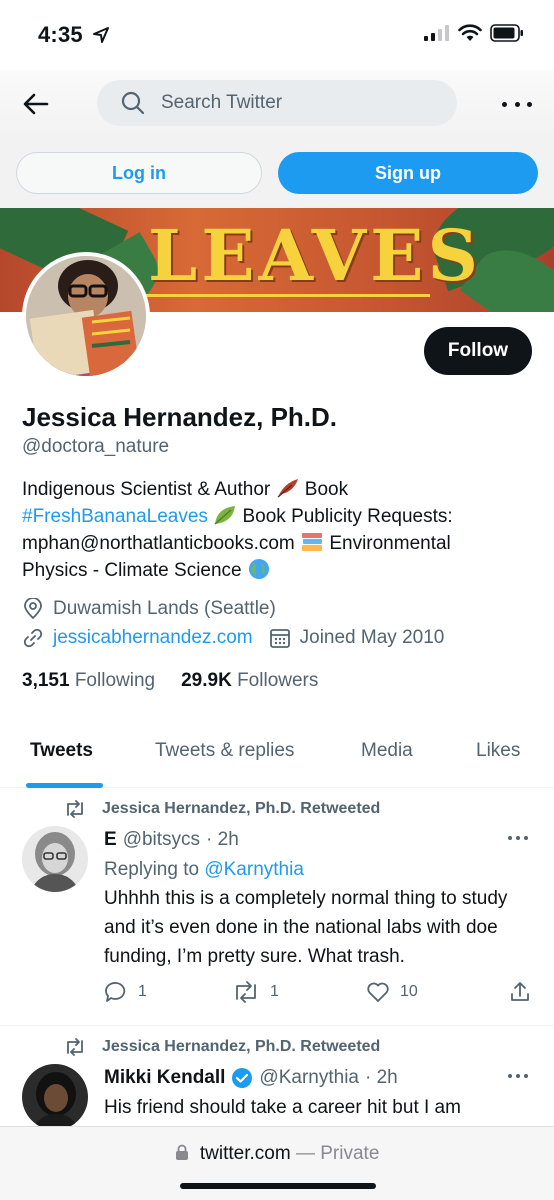 The image size is (554, 1200). What do you see at coordinates (180, 417) in the screenshot?
I see `profile-display-name: Jessica Hernandez, Ph.D.` at bounding box center [180, 417].